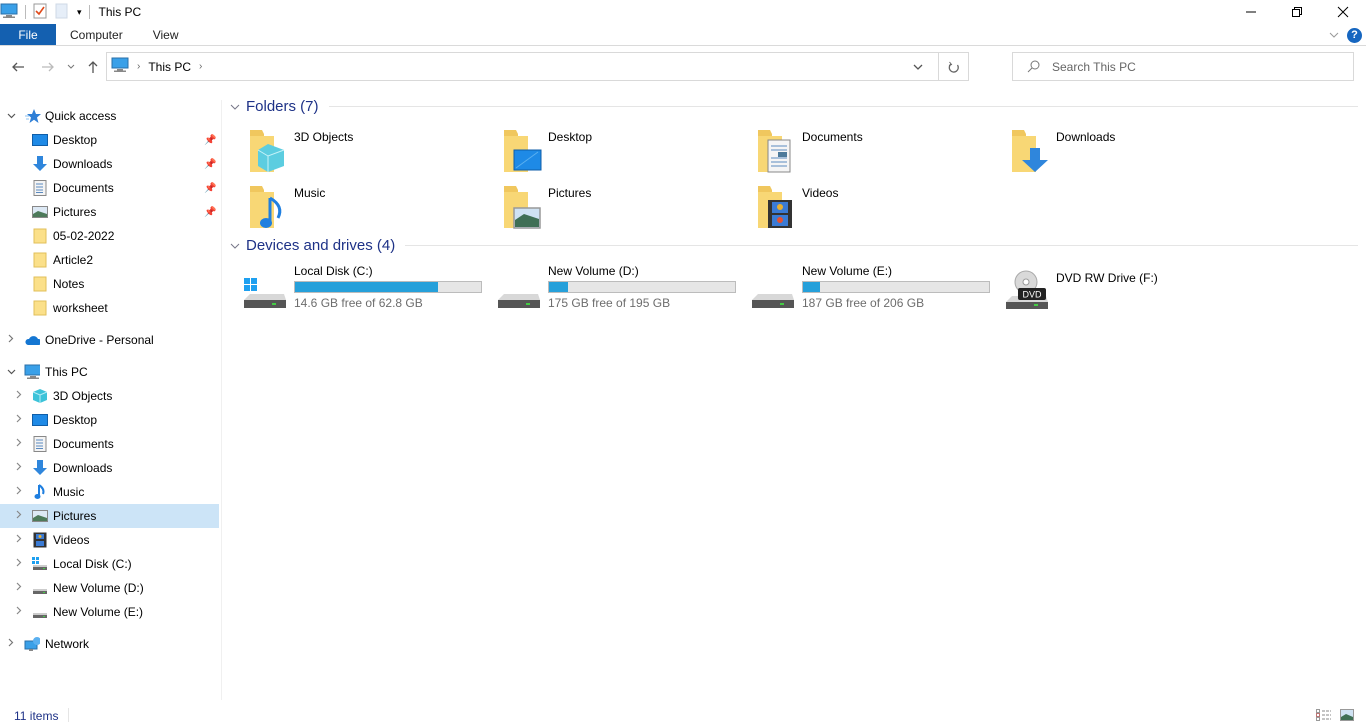 Image resolution: width=1366 pixels, height=724 pixels. What do you see at coordinates (75, 420) in the screenshot?
I see `sidebar-label: Desktop` at bounding box center [75, 420].